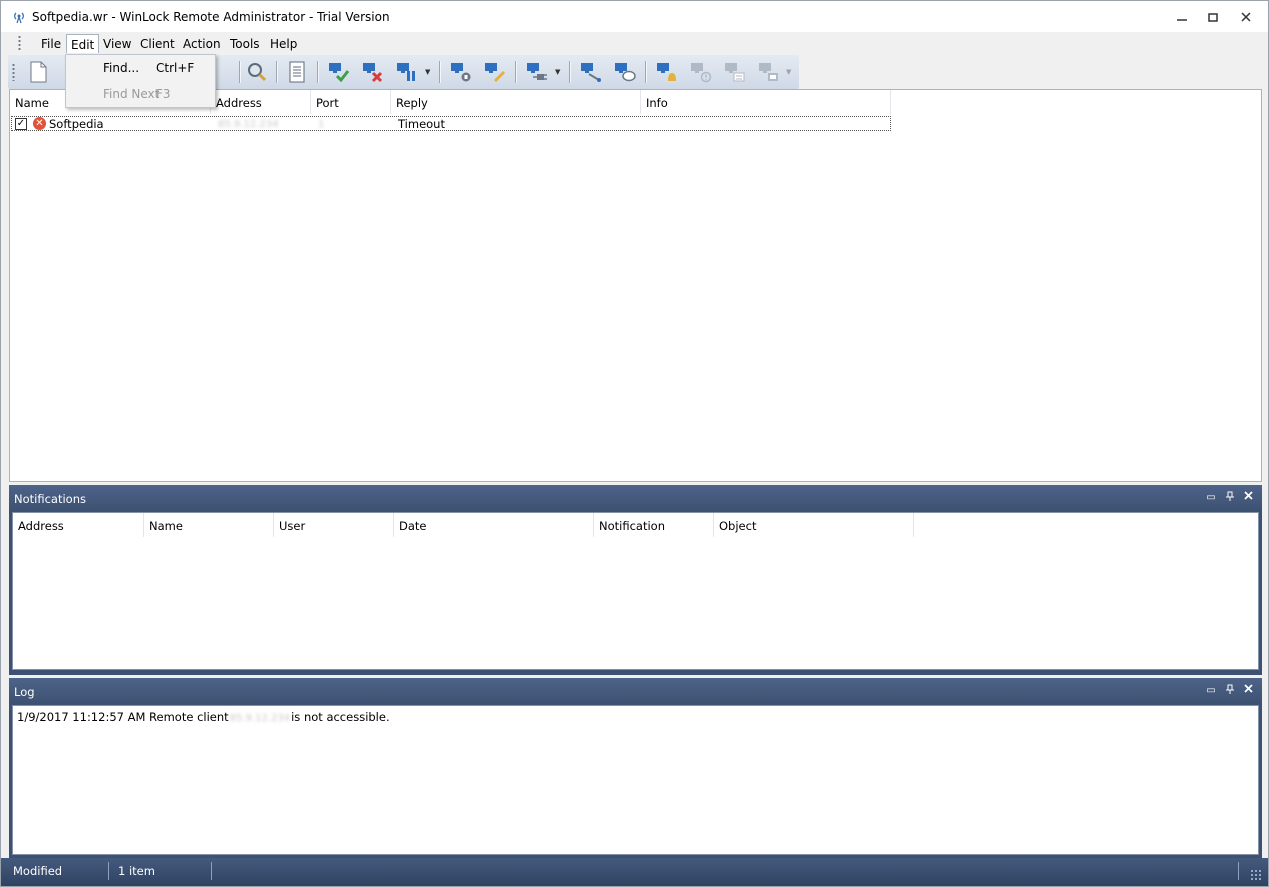 The width and height of the screenshot is (1269, 887). What do you see at coordinates (340, 717) in the screenshot?
I see `log-entry-suffix: is not accessible.` at bounding box center [340, 717].